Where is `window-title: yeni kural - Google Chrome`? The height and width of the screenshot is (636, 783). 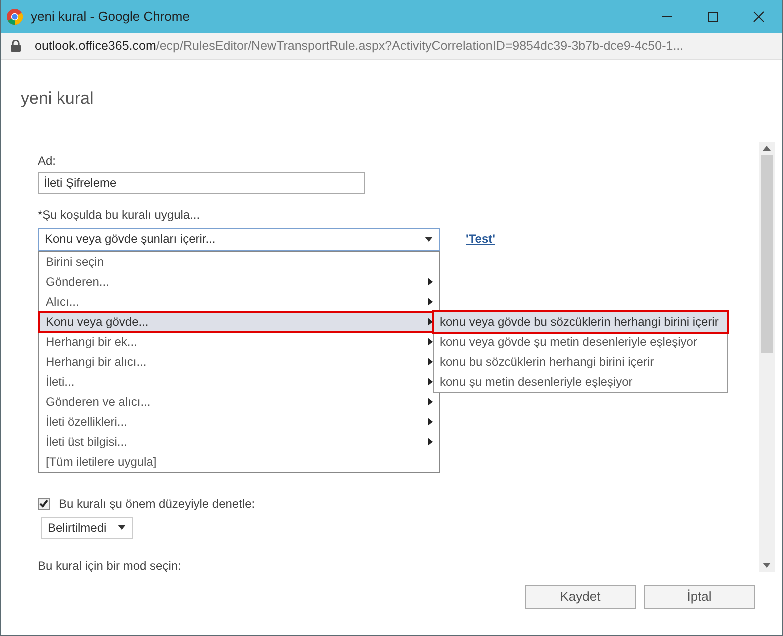 window-title: yeni kural - Google Chrome is located at coordinates (111, 17).